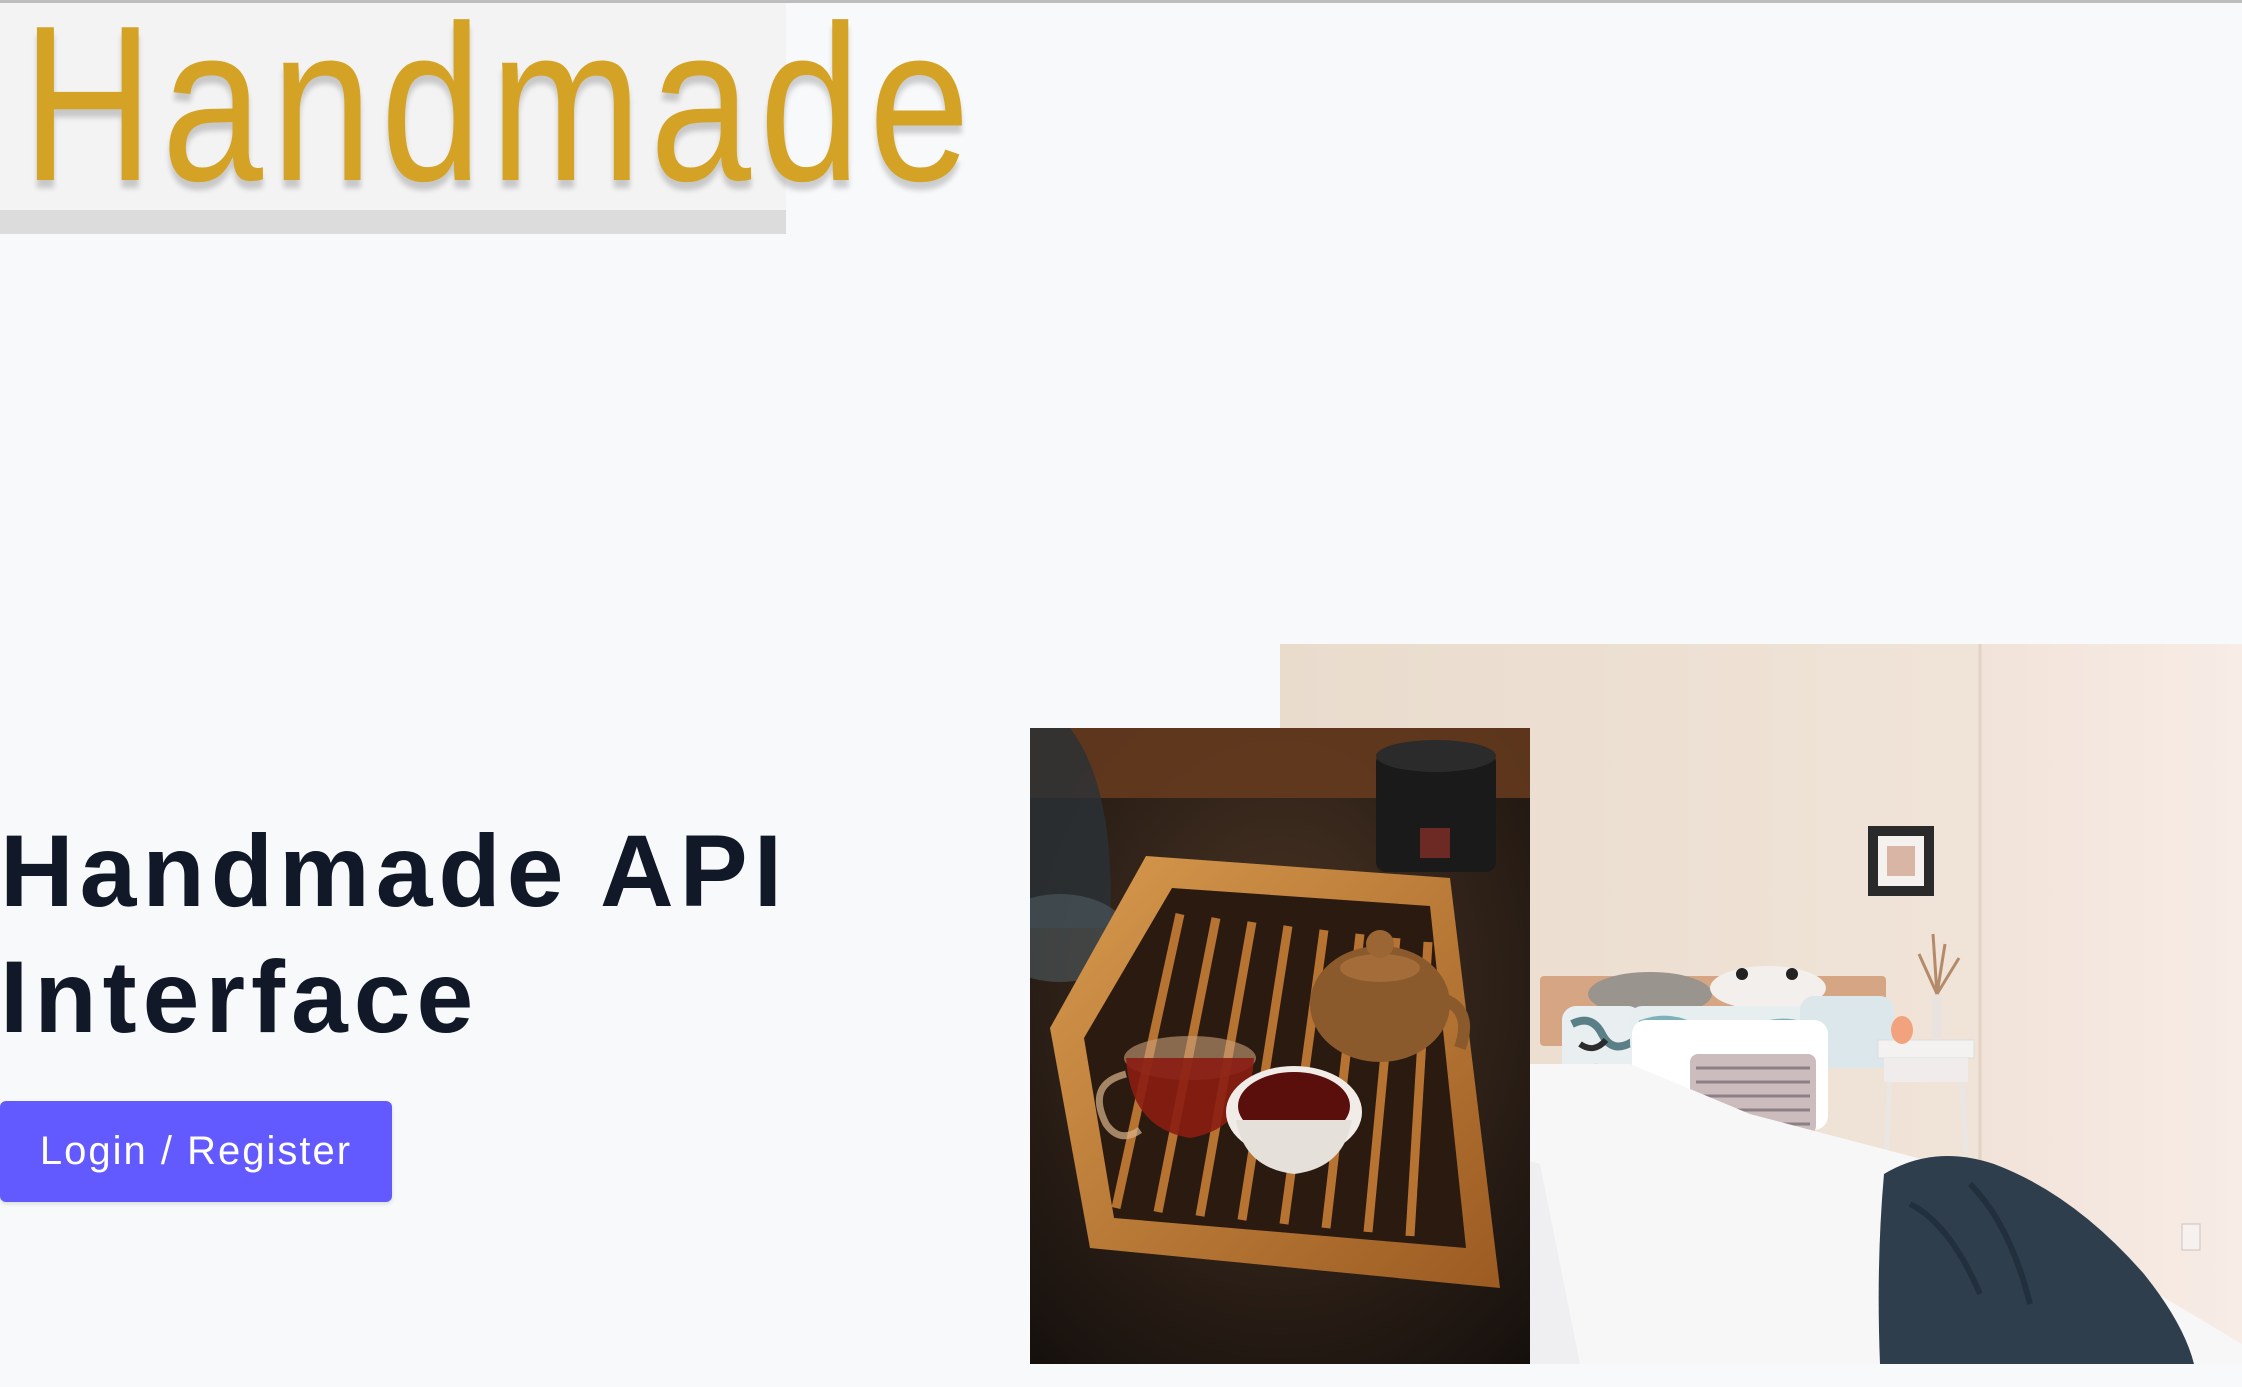 This screenshot has width=2242, height=1387. Describe the element at coordinates (196, 1151) in the screenshot. I see `login-register-button: Login / Register` at that location.